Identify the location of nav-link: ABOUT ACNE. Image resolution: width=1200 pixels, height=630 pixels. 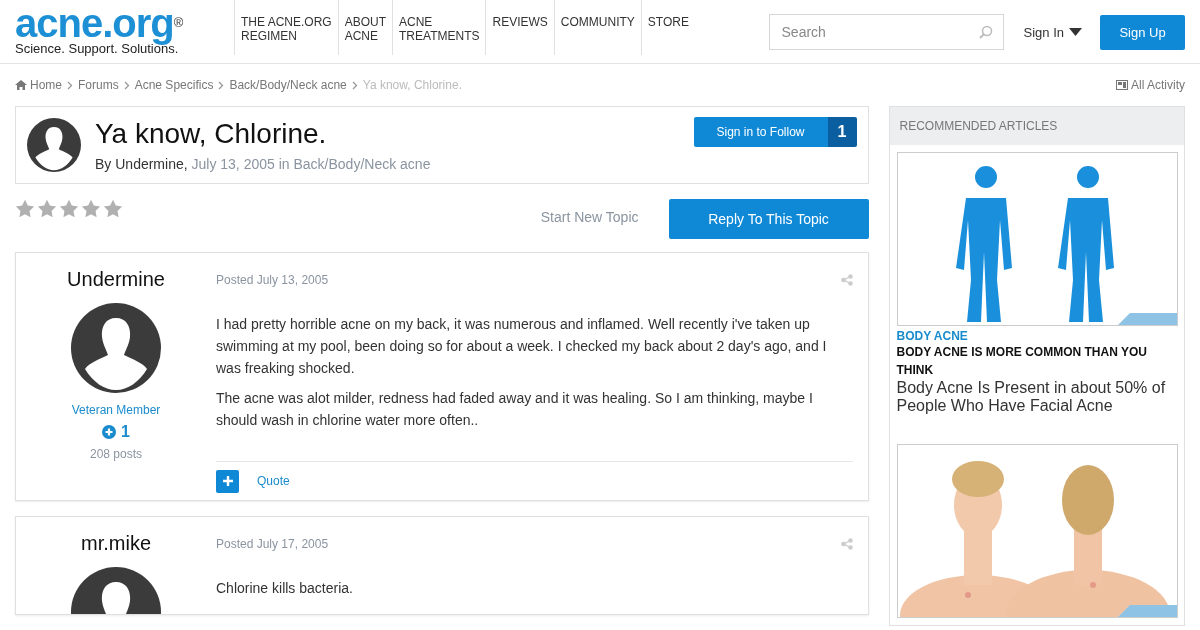
(365, 27).